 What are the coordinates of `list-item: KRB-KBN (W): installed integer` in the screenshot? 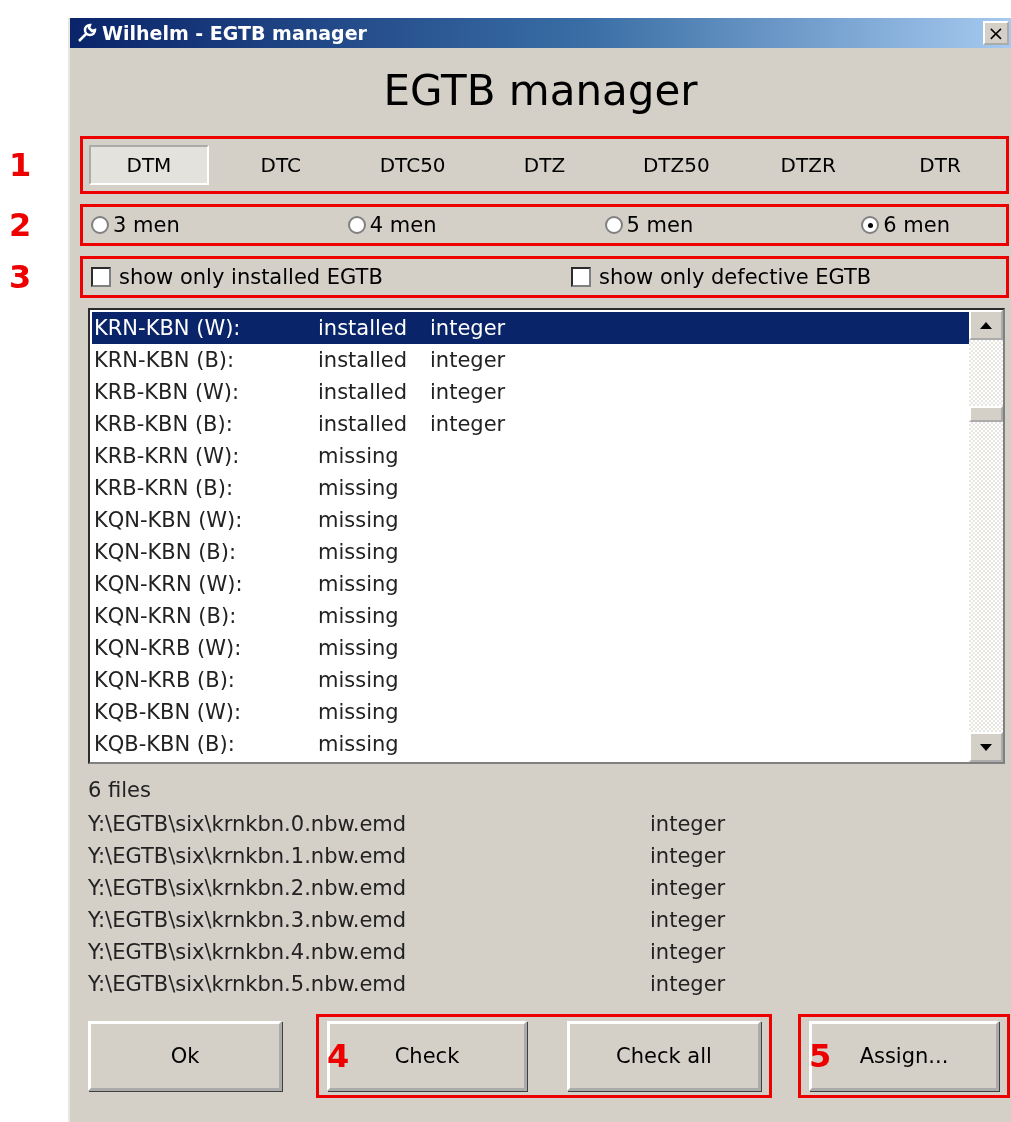 It's located at (530, 392).